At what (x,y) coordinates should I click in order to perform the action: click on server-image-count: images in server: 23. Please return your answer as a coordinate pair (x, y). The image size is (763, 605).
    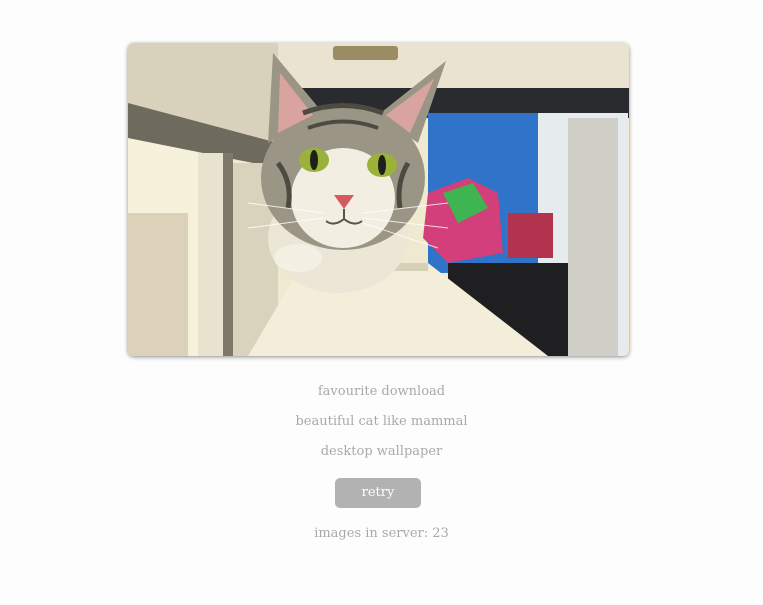
    Looking at the image, I should click on (381, 533).